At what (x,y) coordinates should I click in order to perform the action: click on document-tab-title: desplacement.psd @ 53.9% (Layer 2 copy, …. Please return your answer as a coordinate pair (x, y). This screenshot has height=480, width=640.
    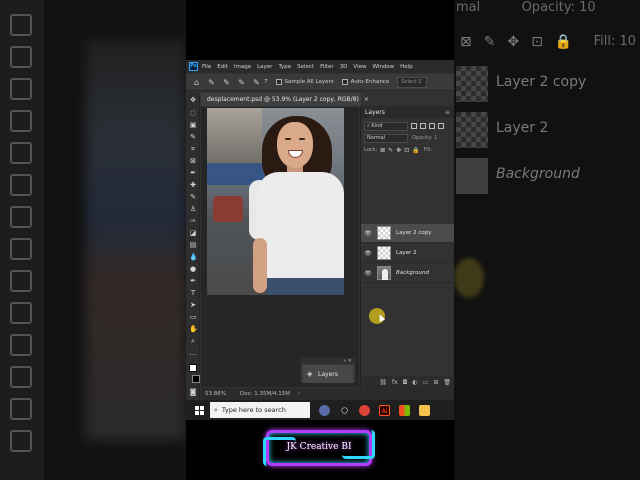
    Looking at the image, I should click on (283, 99).